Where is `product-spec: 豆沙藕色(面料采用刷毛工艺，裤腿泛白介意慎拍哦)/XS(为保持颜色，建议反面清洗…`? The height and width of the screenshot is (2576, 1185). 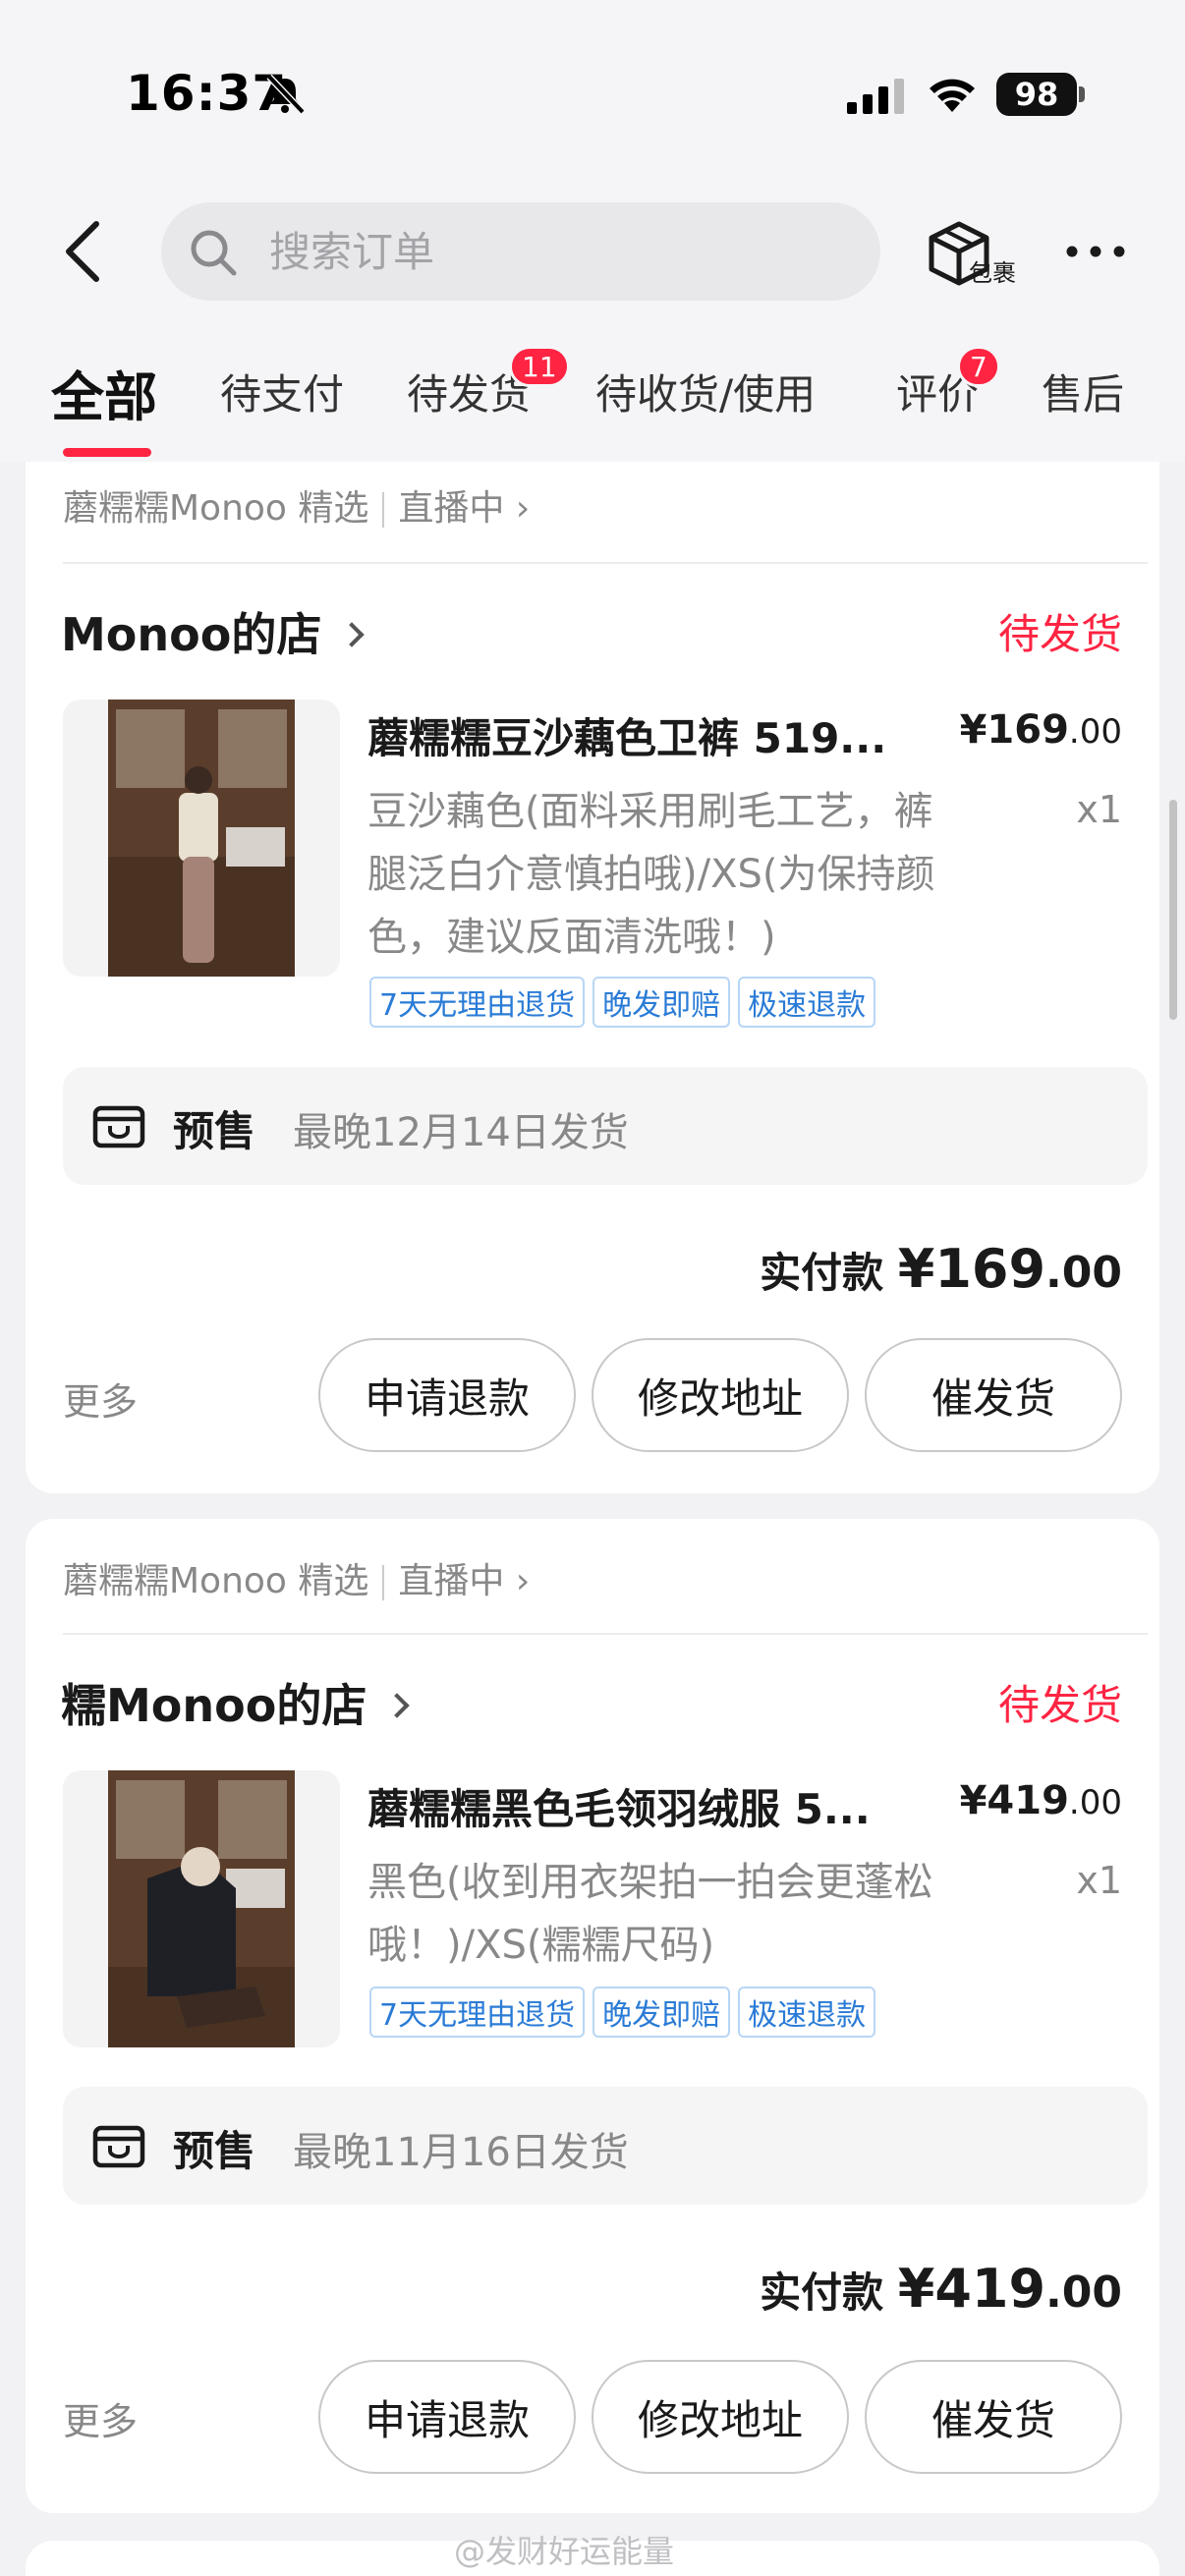 product-spec: 豆沙藕色(面料采用刷毛工艺，裤腿泛白介意慎拍哦)/XS(为保持颜色，建议反面清洗… is located at coordinates (651, 874).